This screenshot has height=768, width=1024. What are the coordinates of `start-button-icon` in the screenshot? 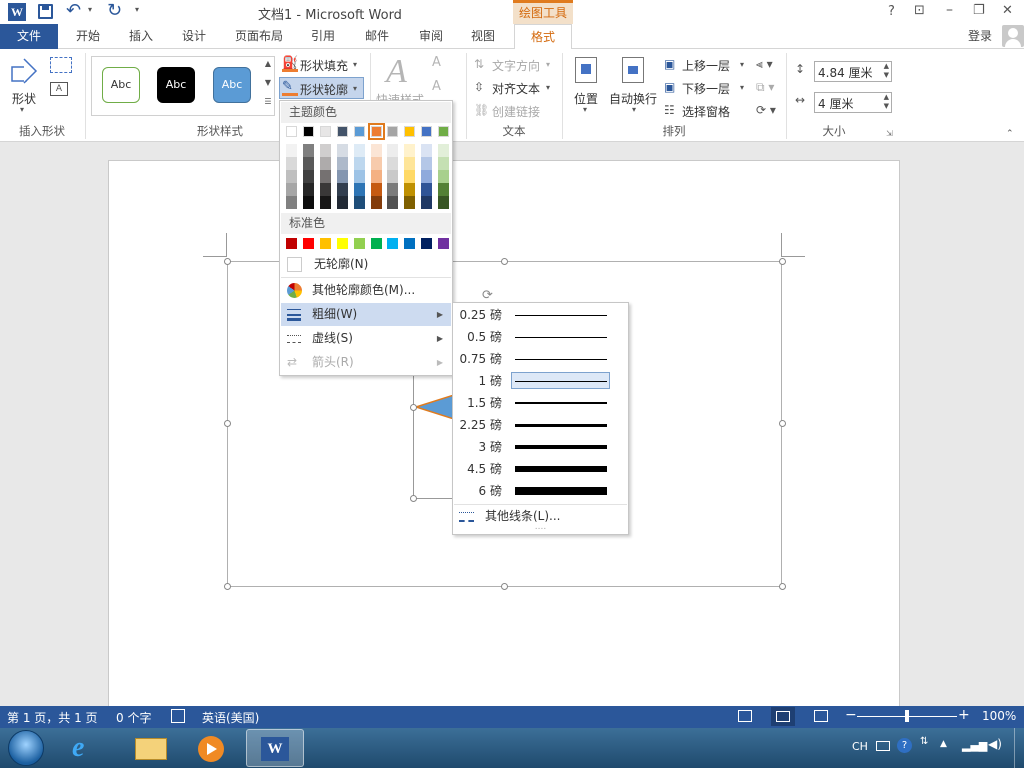 It's located at (26, 748).